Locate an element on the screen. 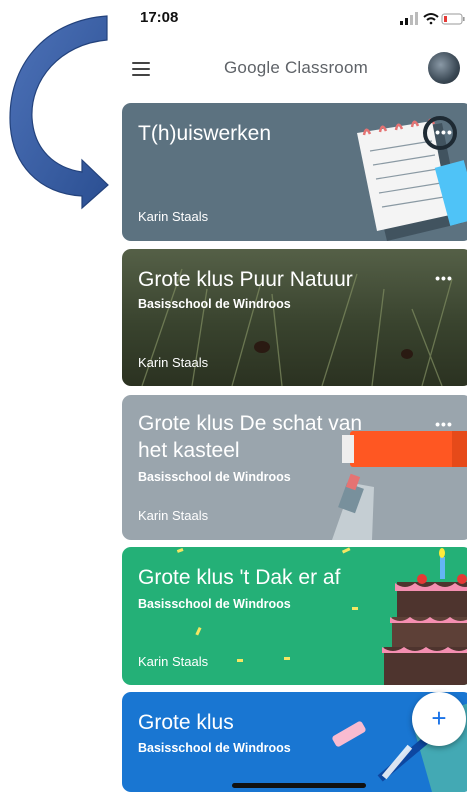 This screenshot has width=467, height=792. battery-icon is located at coordinates (453, 19).